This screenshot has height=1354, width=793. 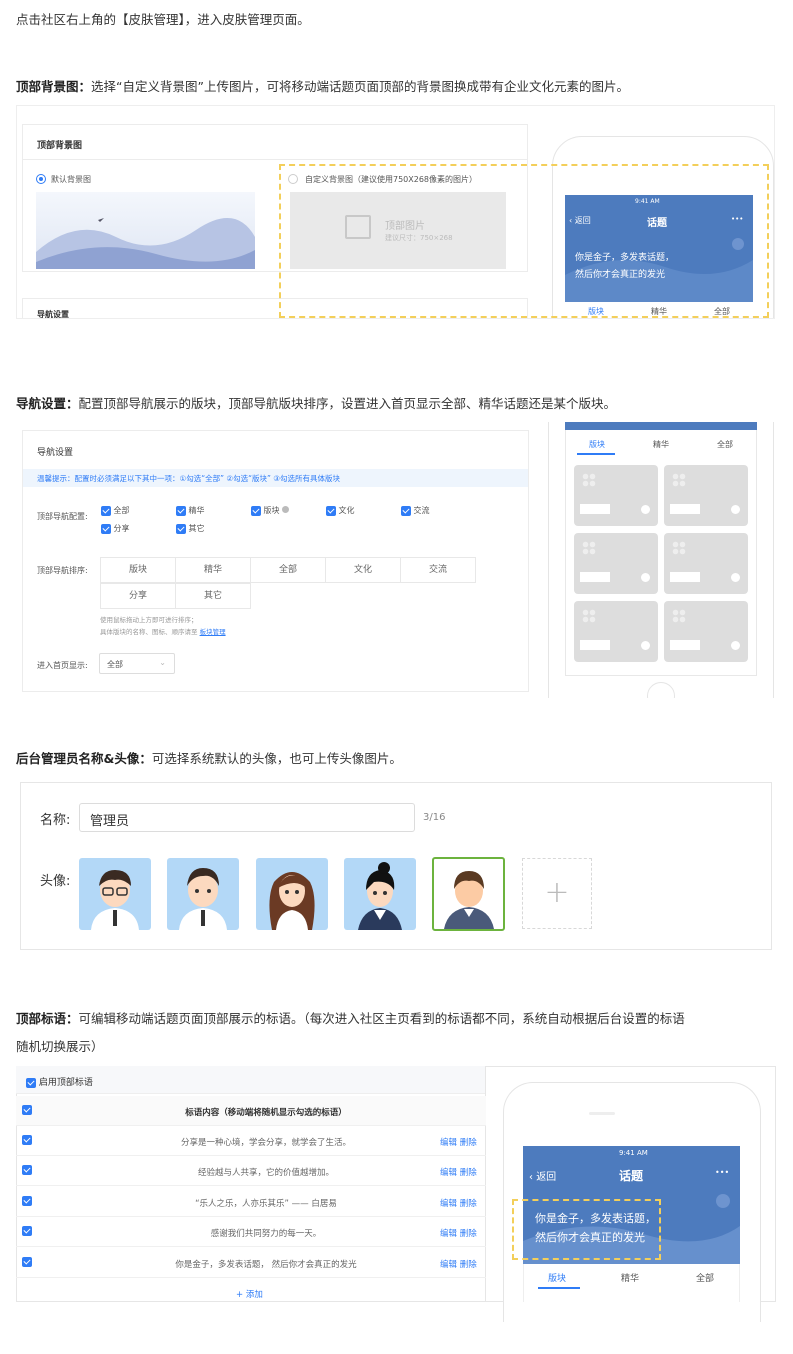 I want to click on highlight-frame, so click(x=524, y=241).